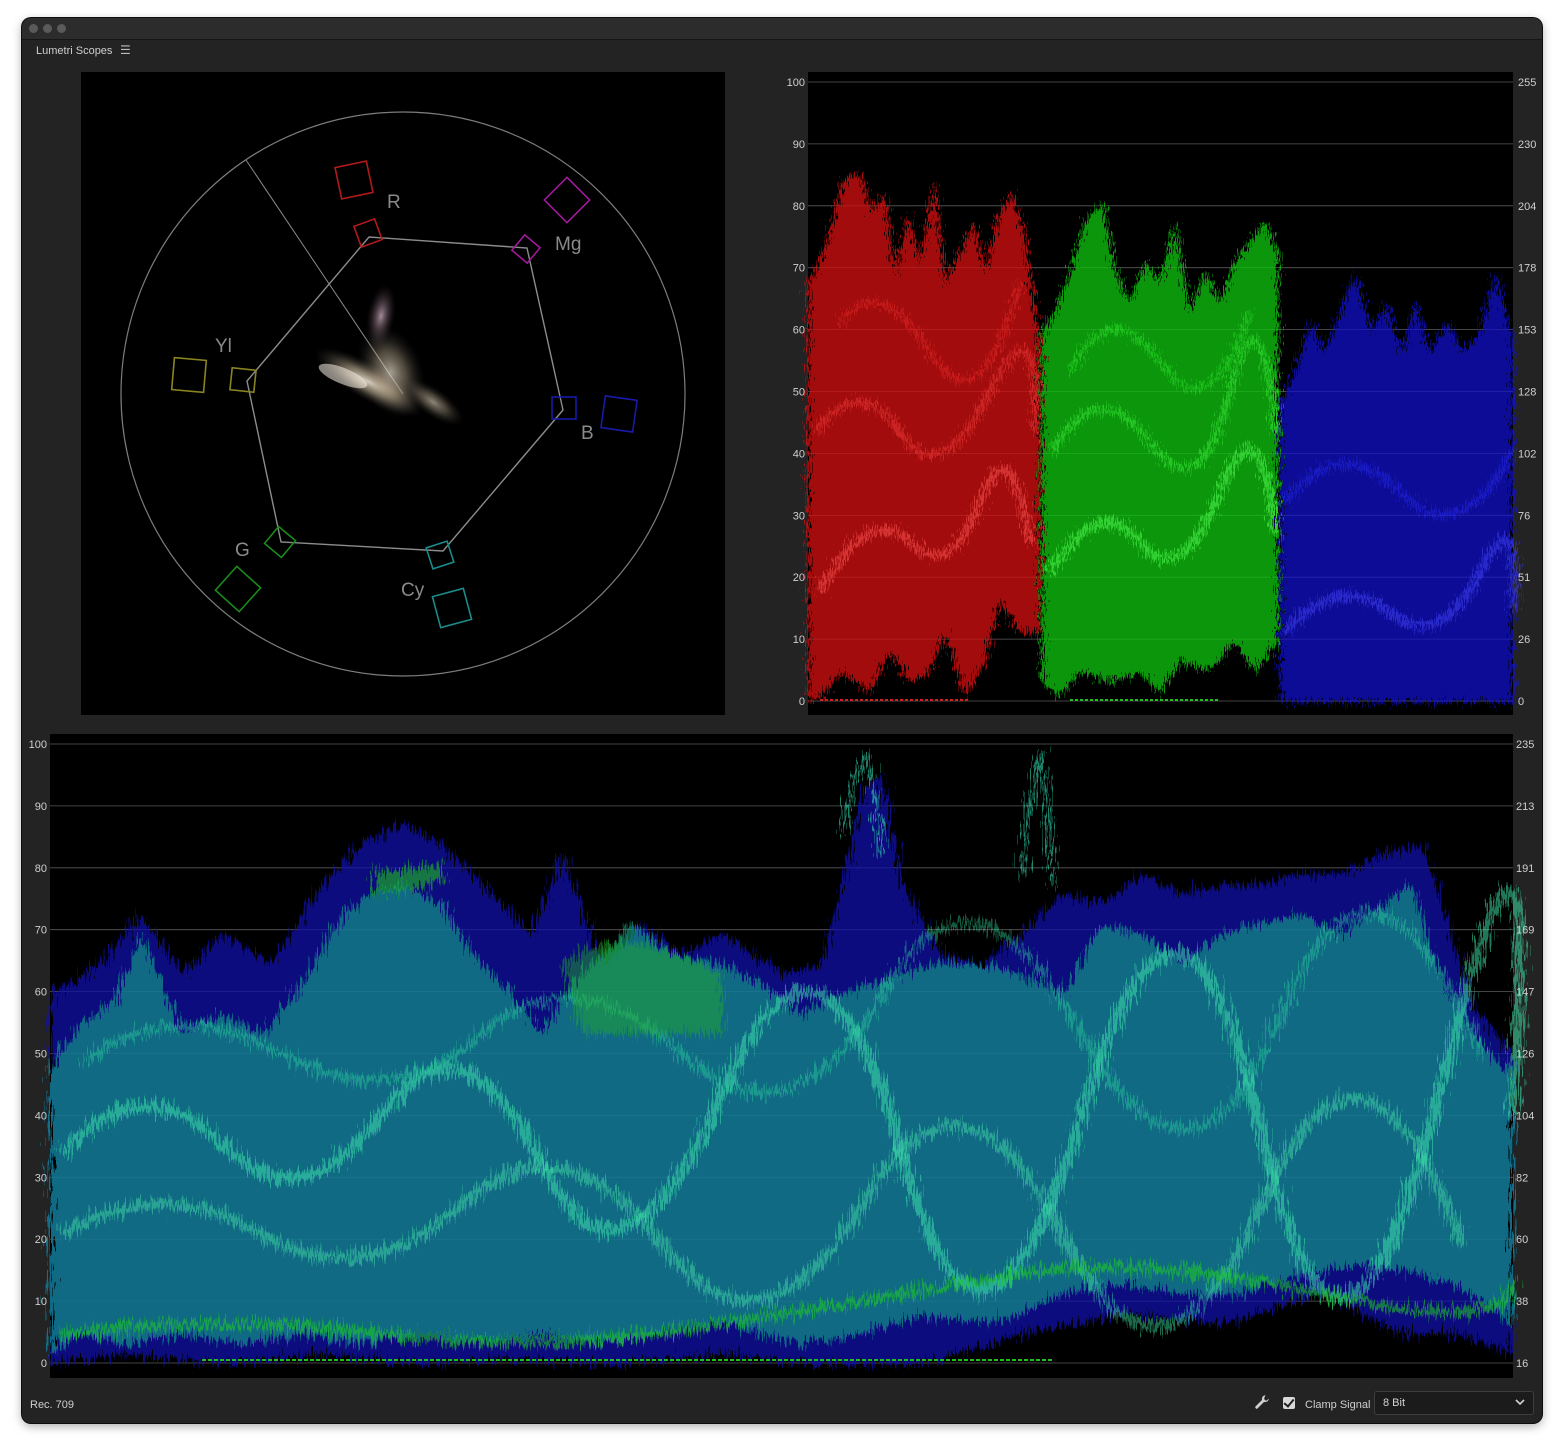 The width and height of the screenshot is (1564, 1450). I want to click on parade-left-tick: 40, so click(799, 454).